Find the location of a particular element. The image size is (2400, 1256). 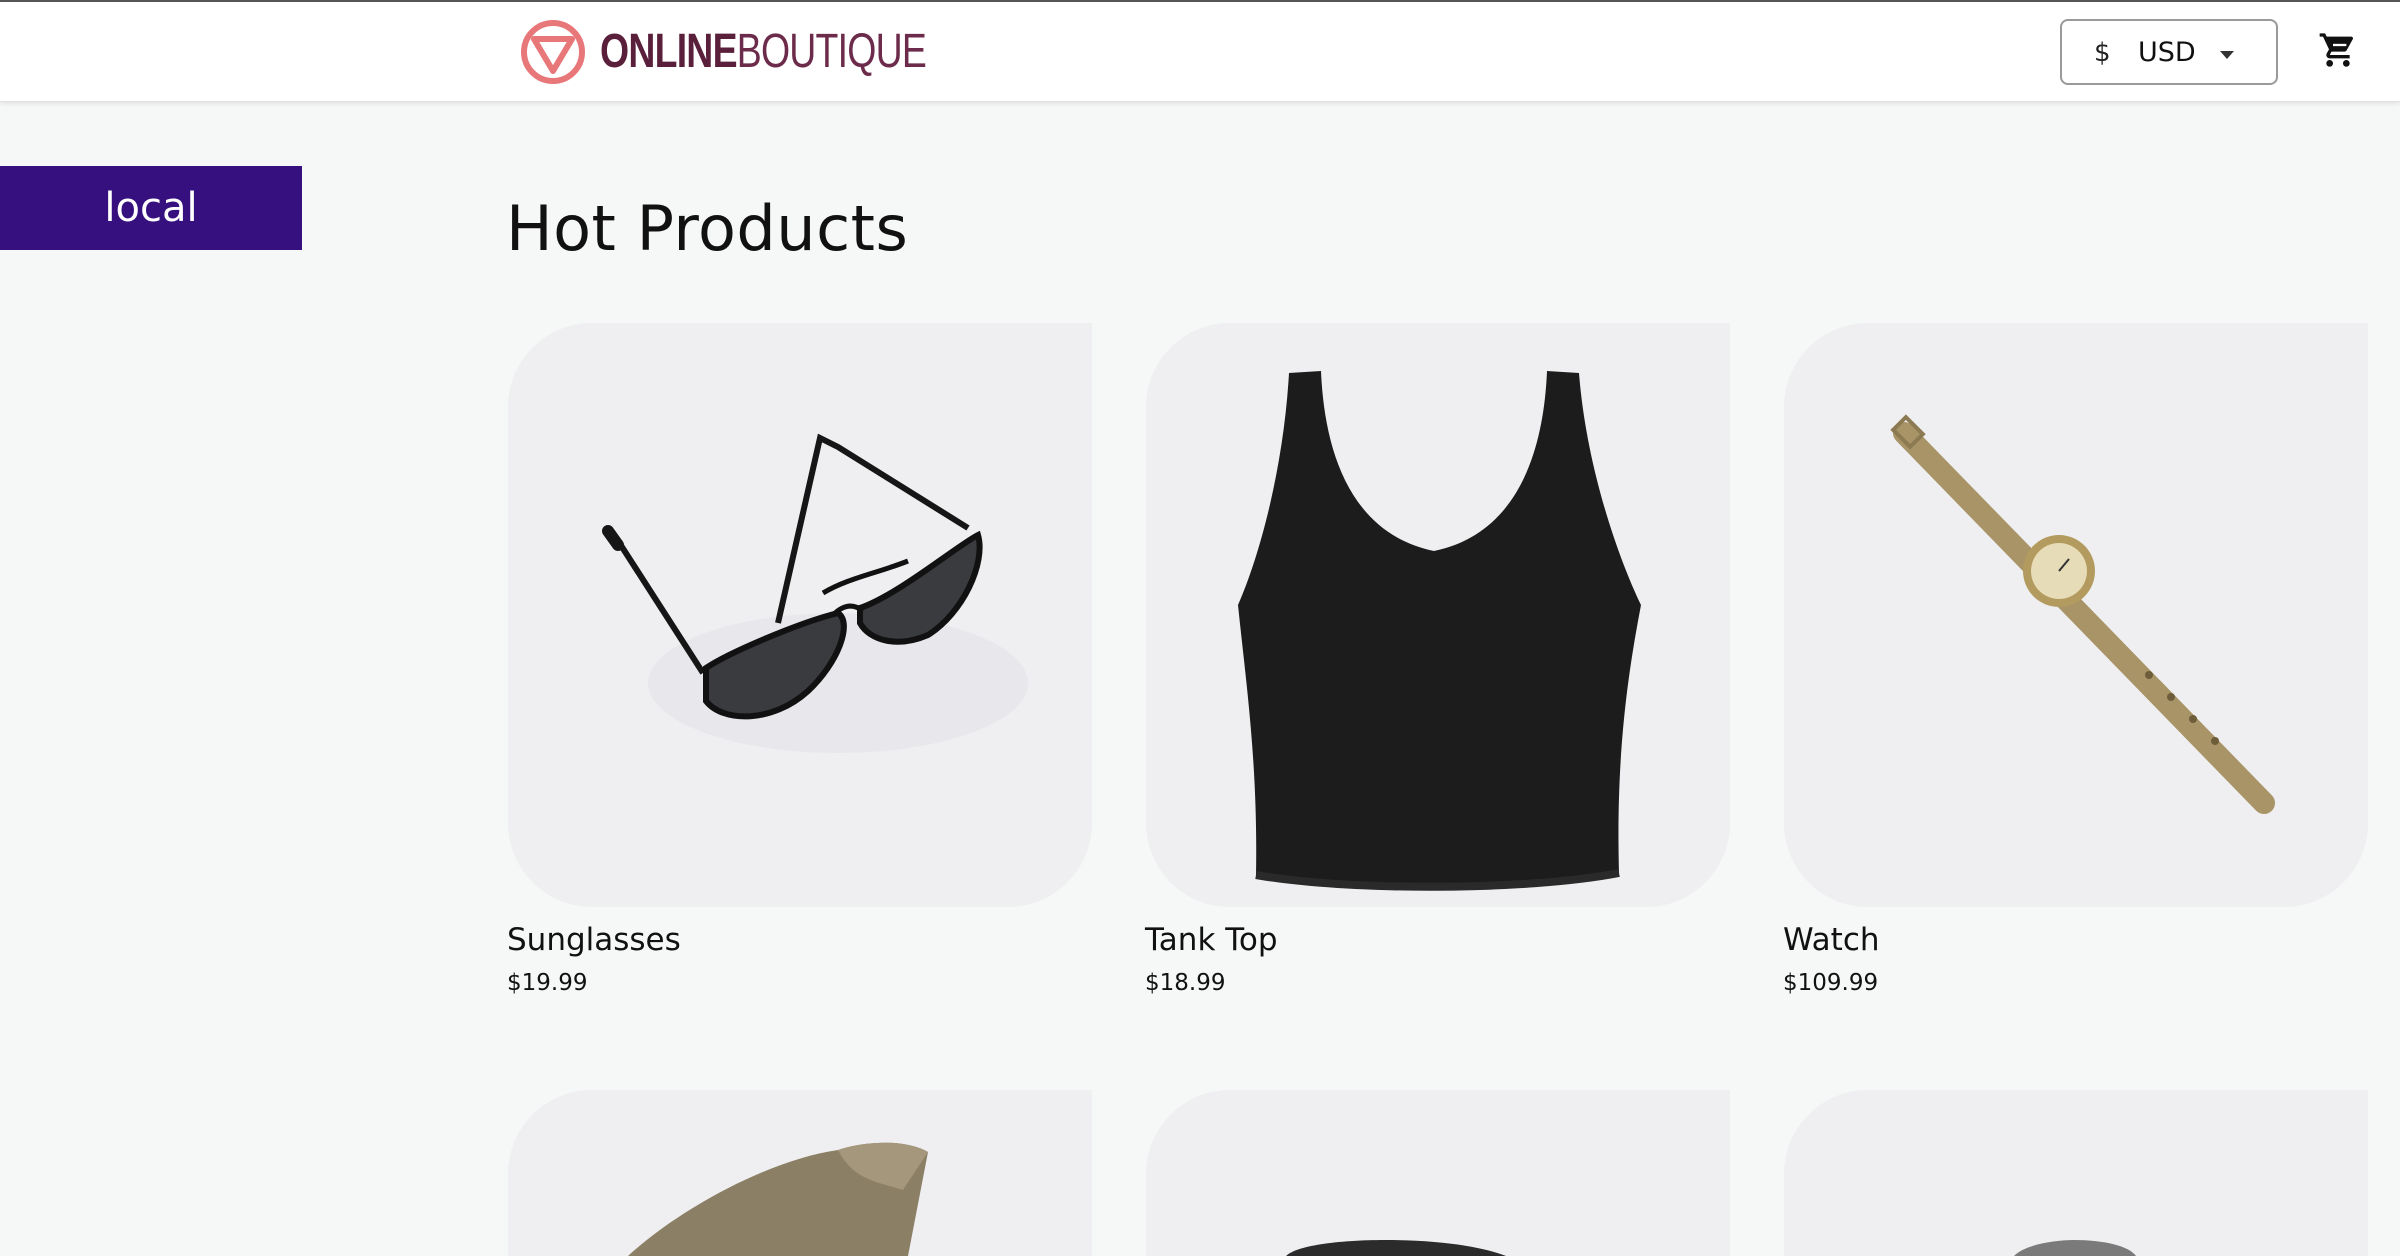

candle-holder-illustration is located at coordinates (2076, 1173).